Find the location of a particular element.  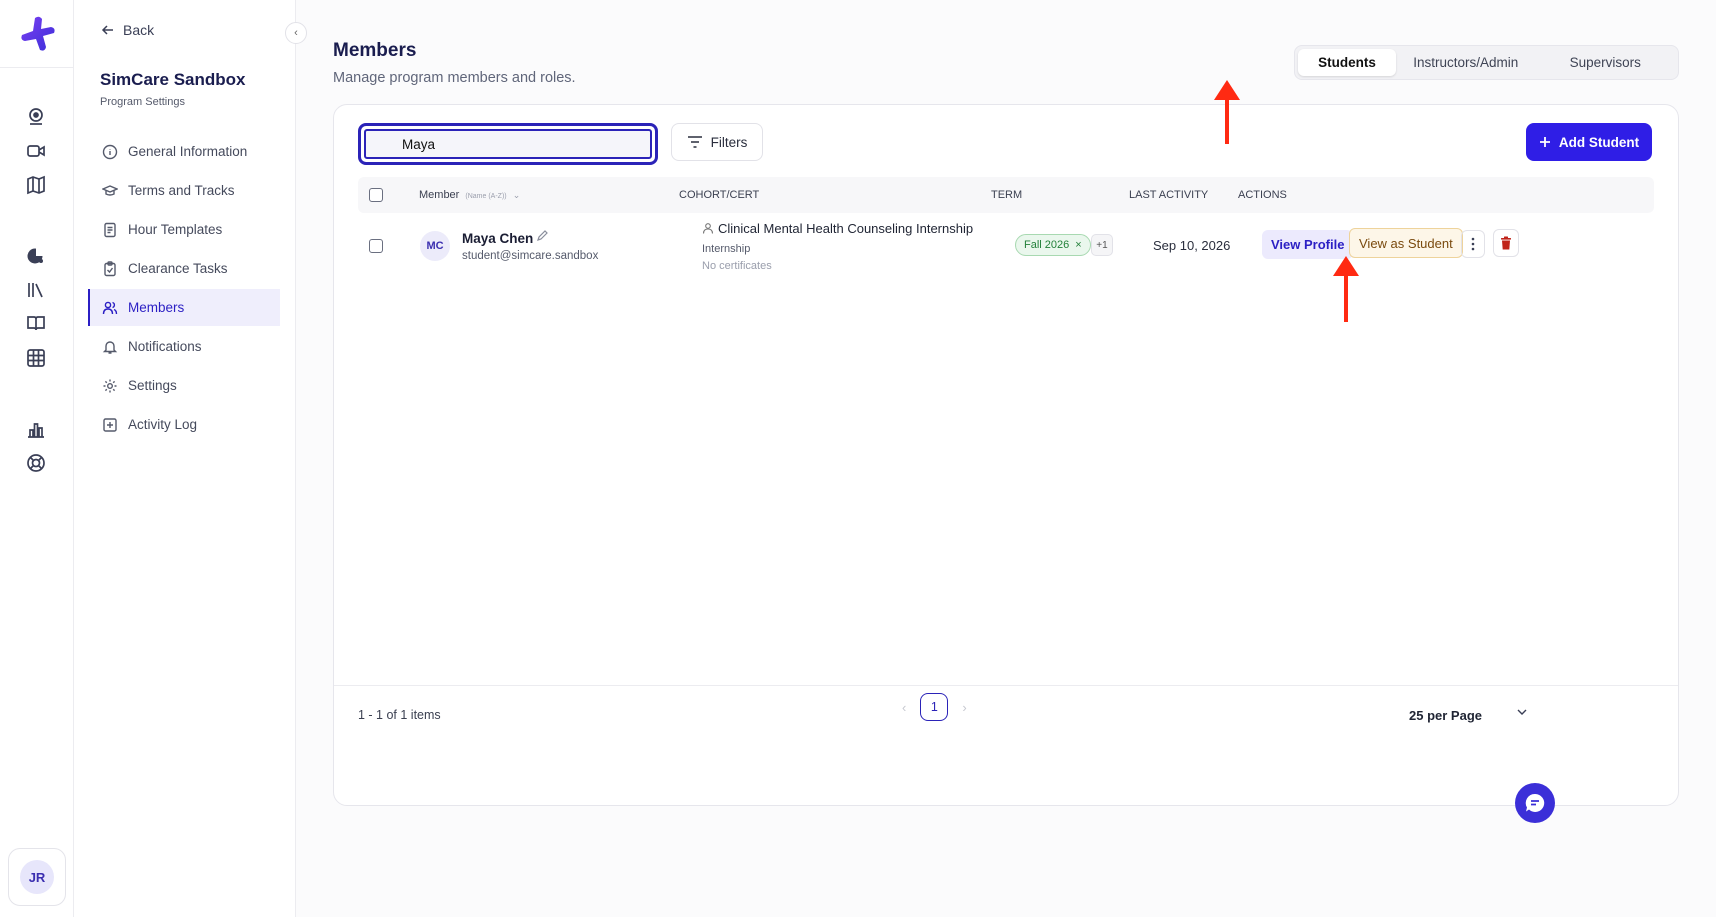

remove-term-icon: × is located at coordinates (1078, 245).